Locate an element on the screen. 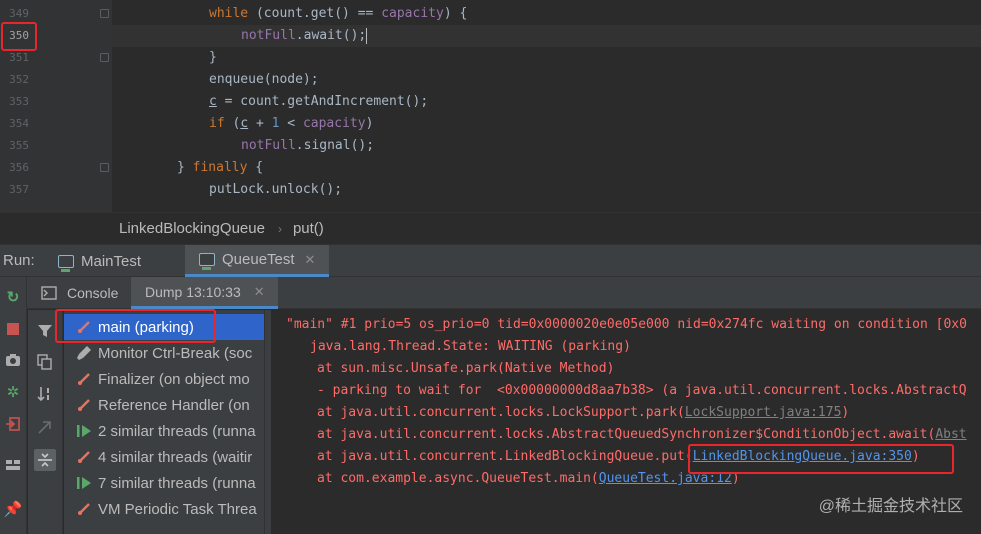  code-line-356: } finally { is located at coordinates (220, 167).